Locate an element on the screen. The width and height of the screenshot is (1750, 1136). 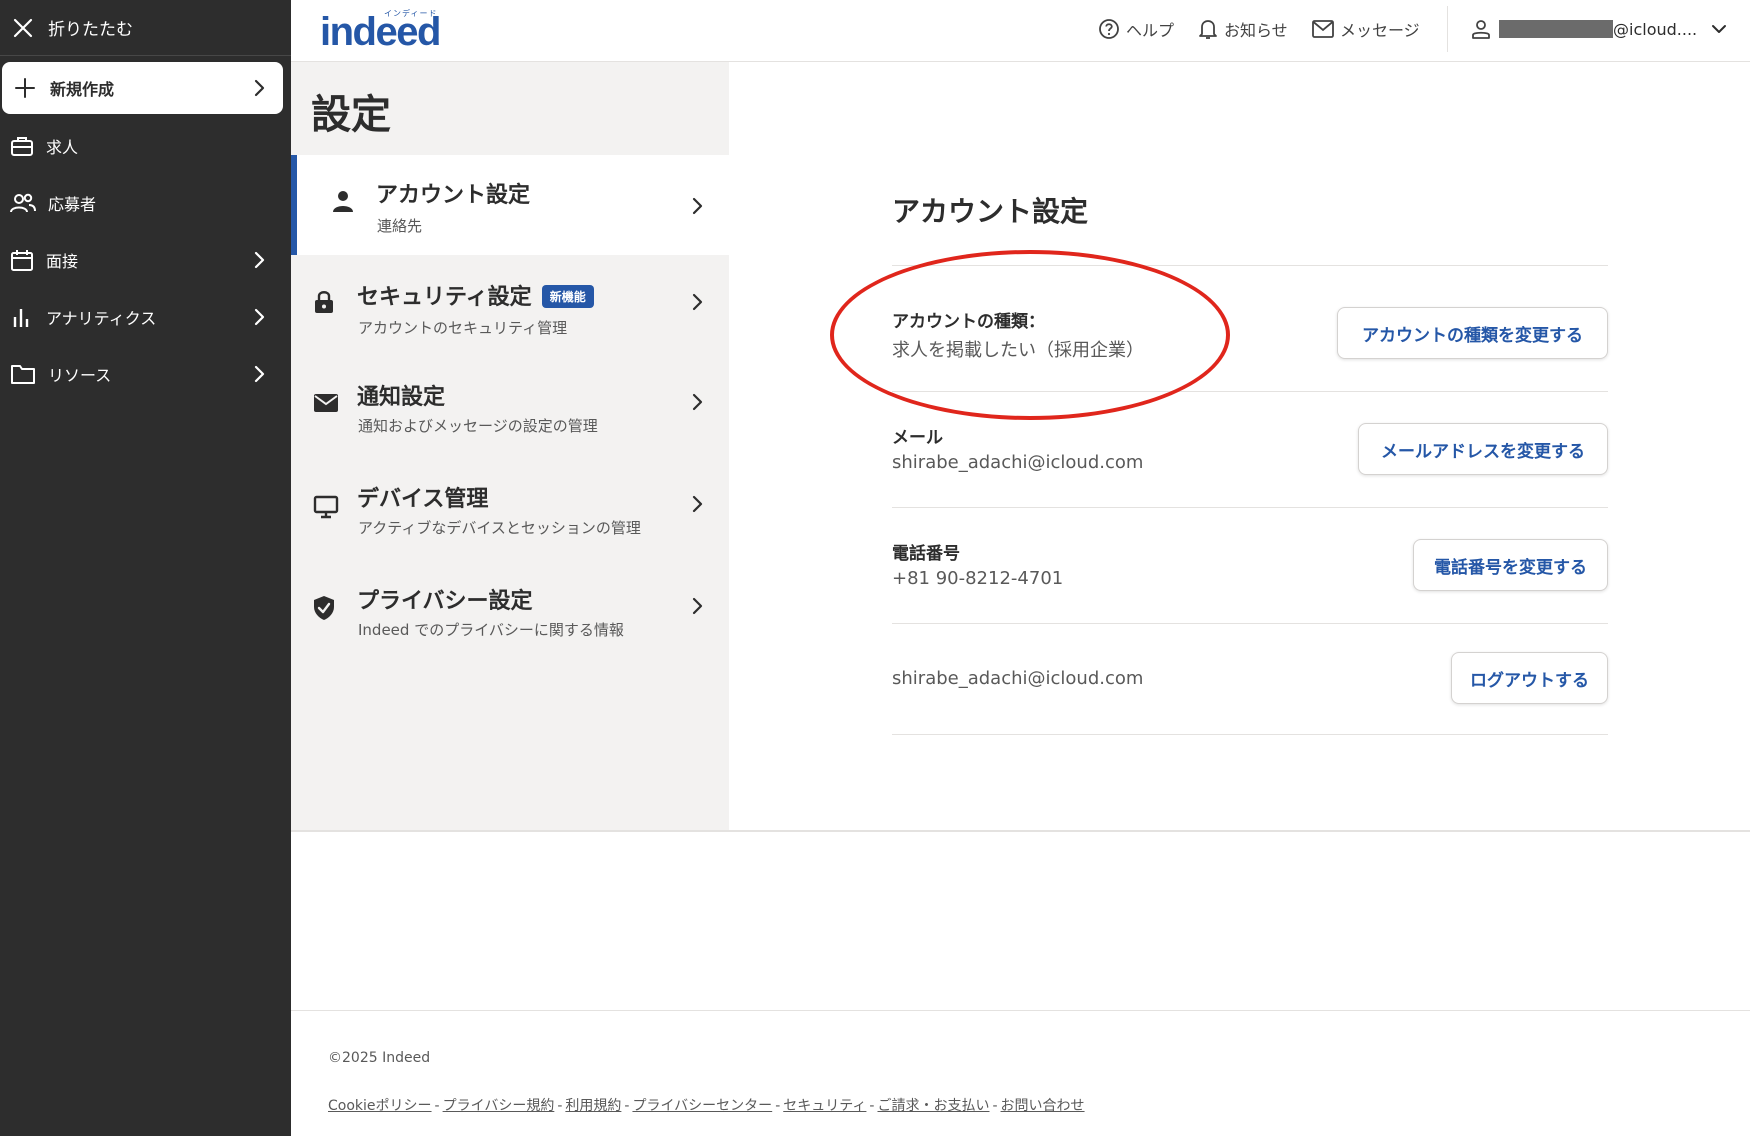
briefcase-icon is located at coordinates (22, 146).